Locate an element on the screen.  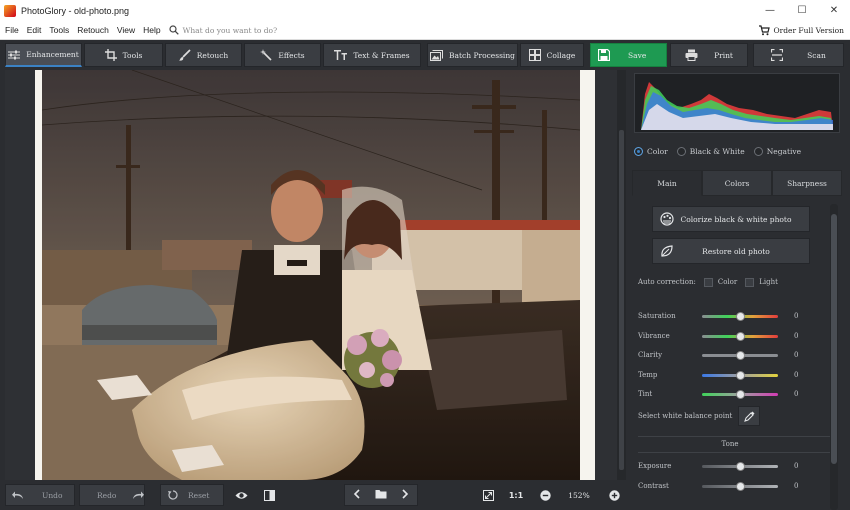
sliders-icon is located at coordinates (14, 55).